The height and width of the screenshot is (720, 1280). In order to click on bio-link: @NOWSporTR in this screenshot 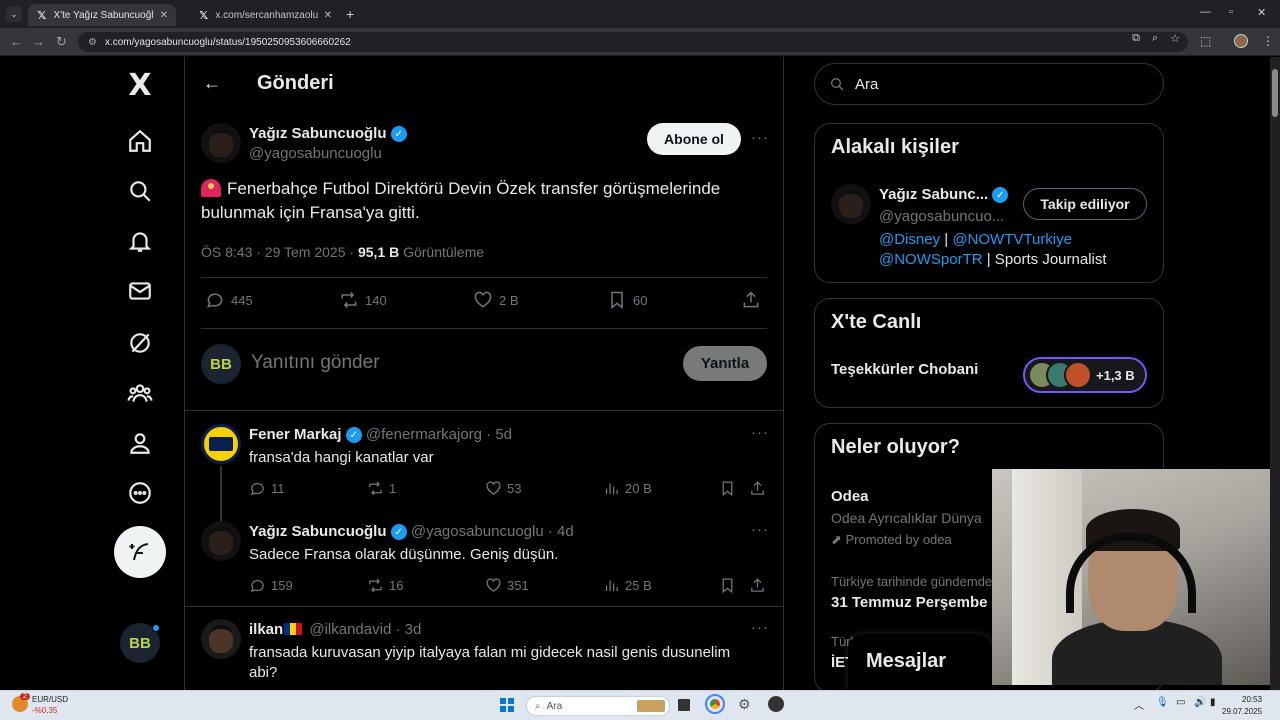, I will do `click(931, 259)`.